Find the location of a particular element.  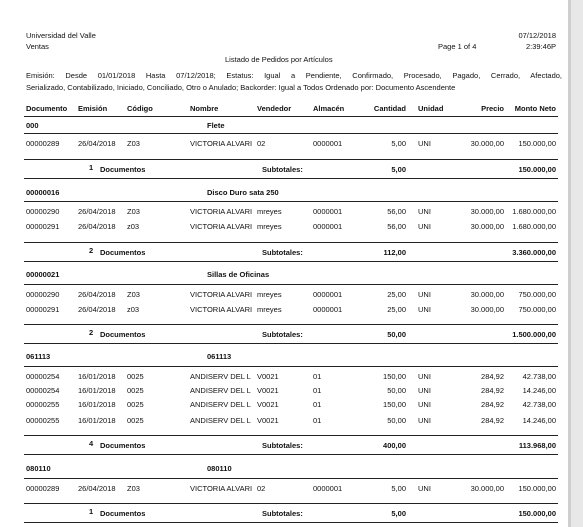

col-emision: Emisión is located at coordinates (93, 108).